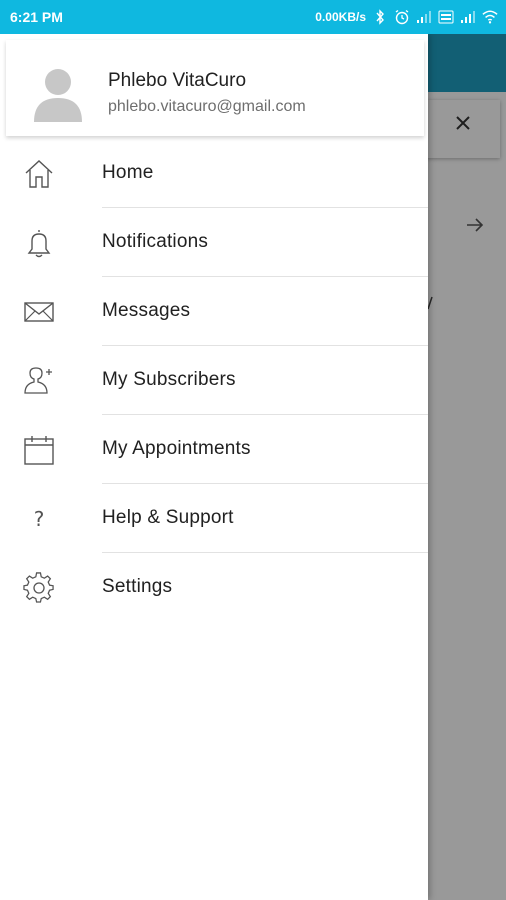 Image resolution: width=506 pixels, height=900 pixels. Describe the element at coordinates (207, 106) in the screenshot. I see `user-email: phlebo.vitacuro@gmail.com` at that location.